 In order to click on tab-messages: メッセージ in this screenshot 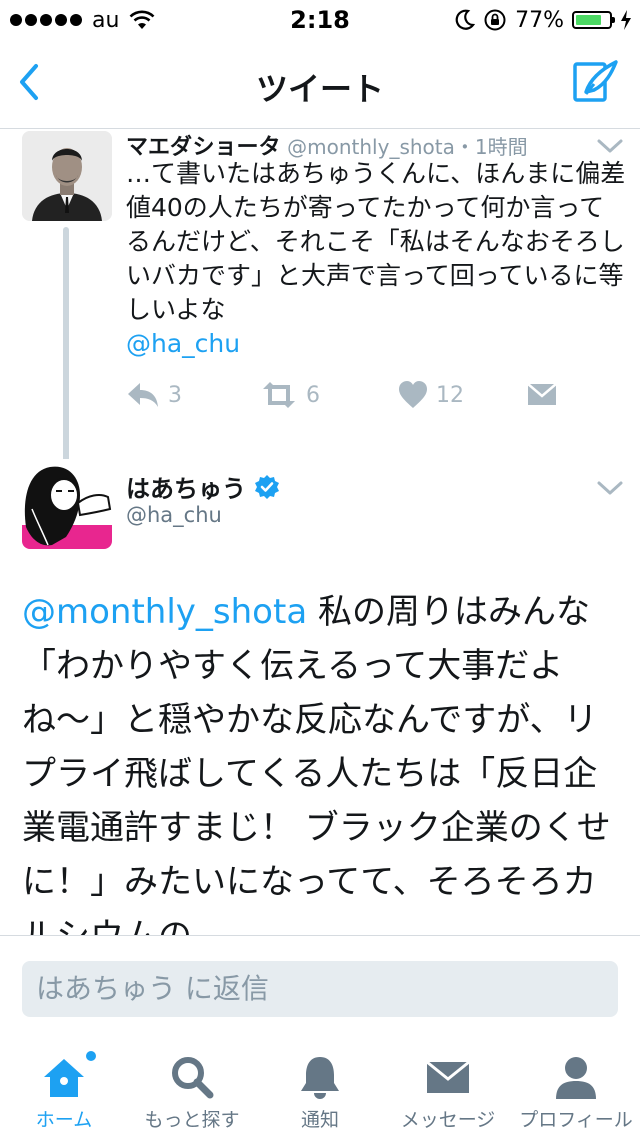, I will do `click(448, 1086)`.